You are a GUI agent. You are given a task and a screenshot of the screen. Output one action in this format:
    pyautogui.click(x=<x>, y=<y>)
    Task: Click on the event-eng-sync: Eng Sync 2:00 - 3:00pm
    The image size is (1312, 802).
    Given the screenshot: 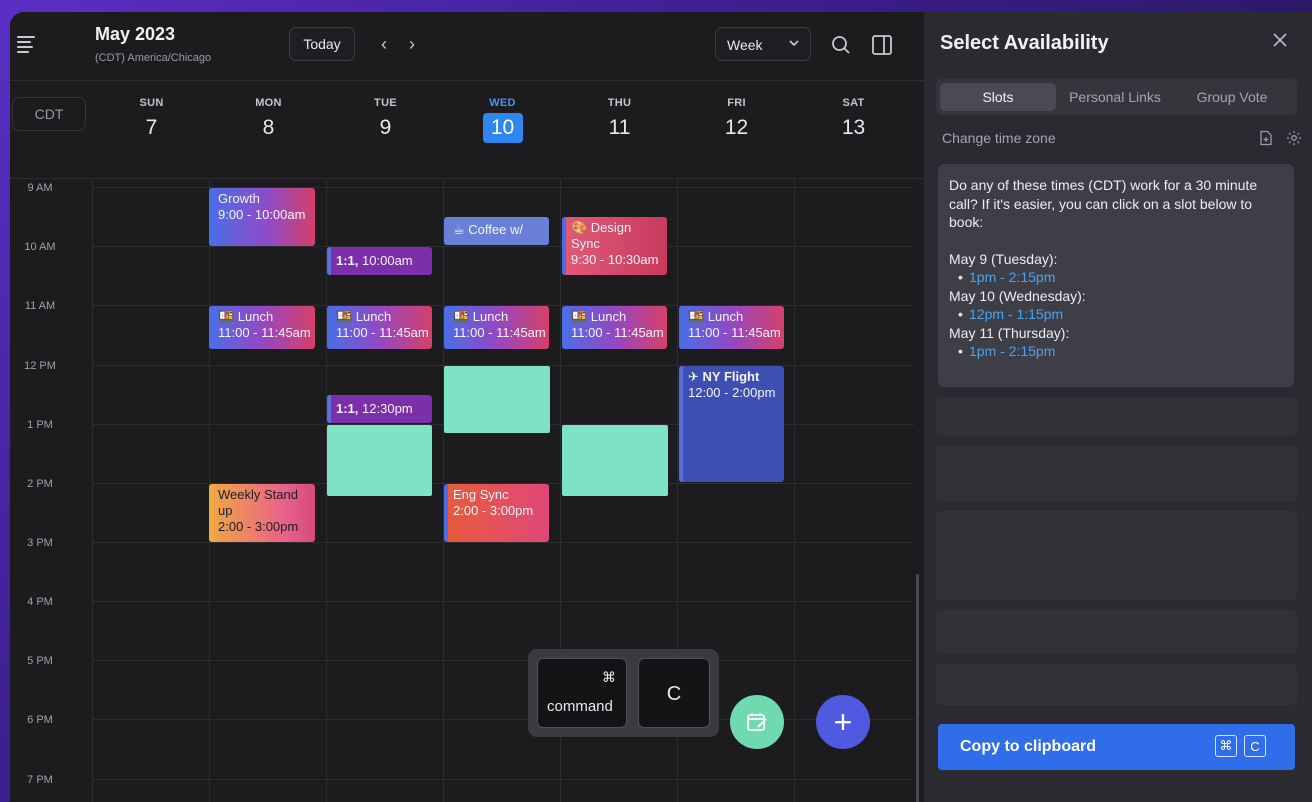 What is the action you would take?
    pyautogui.click(x=496, y=513)
    